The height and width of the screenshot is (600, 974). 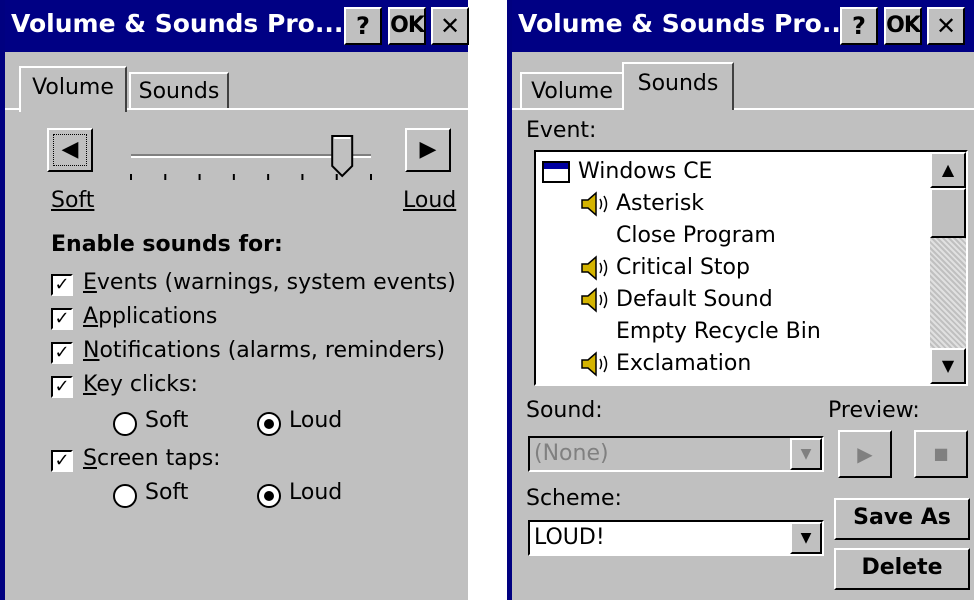 What do you see at coordinates (255, 163) in the screenshot?
I see `volume-slider` at bounding box center [255, 163].